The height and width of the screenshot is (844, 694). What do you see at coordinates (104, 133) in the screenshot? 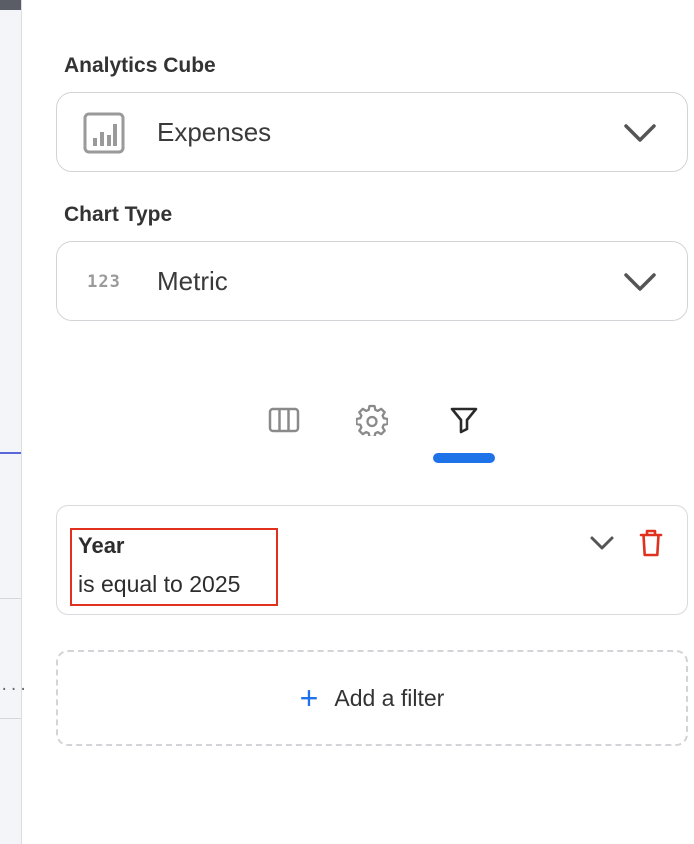
I see `cube-chart-icon` at bounding box center [104, 133].